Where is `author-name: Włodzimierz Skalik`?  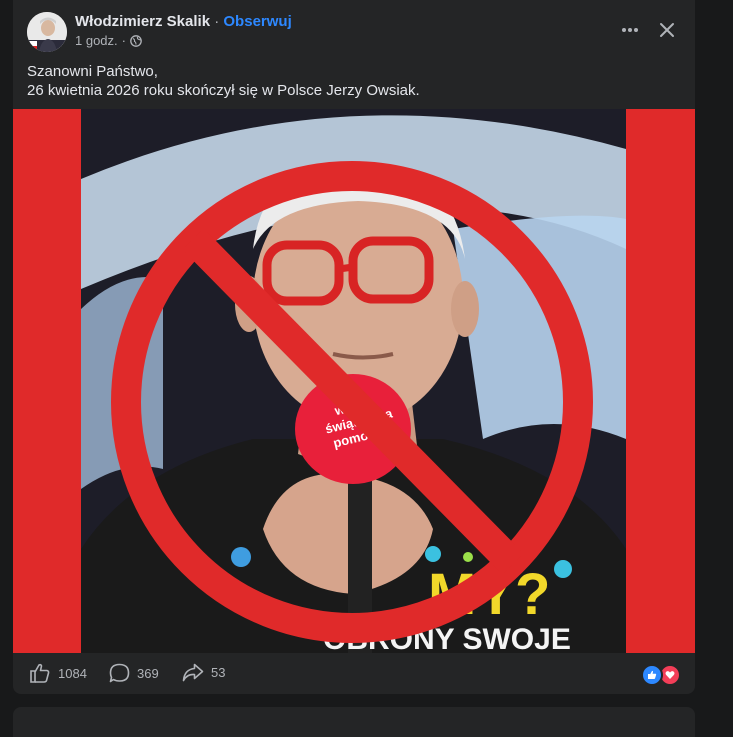
author-name: Włodzimierz Skalik is located at coordinates (142, 21).